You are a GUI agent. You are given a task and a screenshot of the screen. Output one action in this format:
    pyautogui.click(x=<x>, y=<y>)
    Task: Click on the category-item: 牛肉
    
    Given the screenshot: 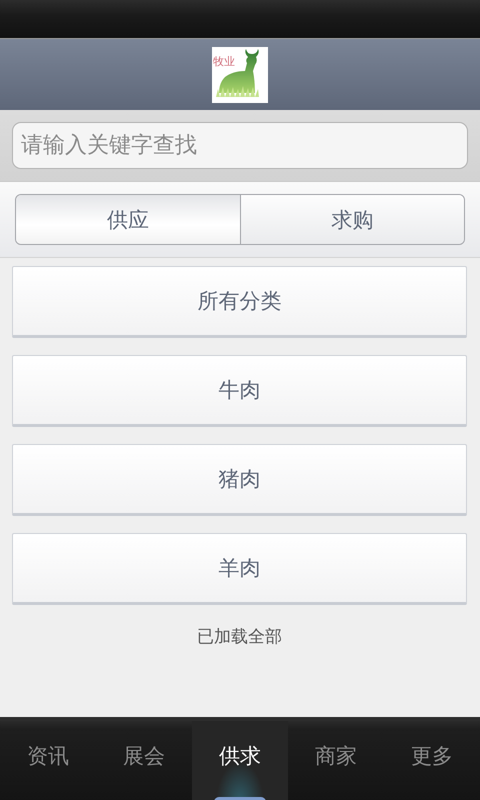 What is the action you would take?
    pyautogui.click(x=239, y=391)
    